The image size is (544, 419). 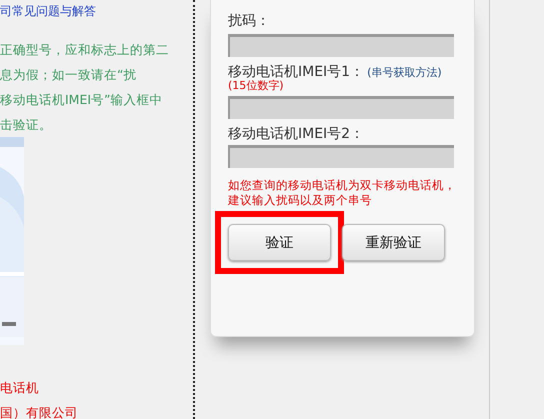 I want to click on field-label: 移动电话机IMEI号1：, so click(x=296, y=71).